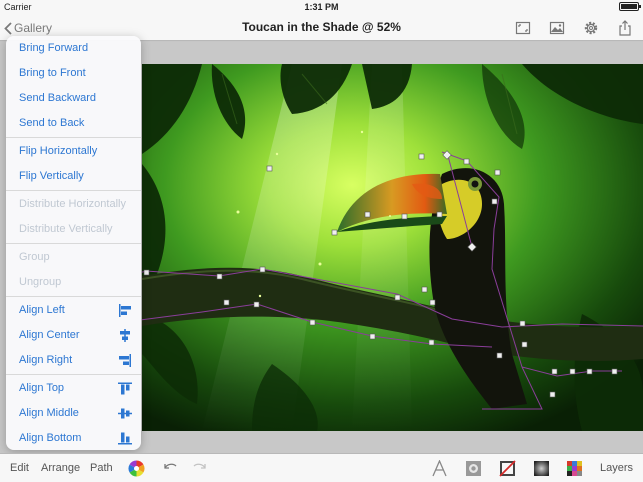 The width and height of the screenshot is (643, 482). I want to click on menu-item-send-to-back: Send to Back, so click(73, 123).